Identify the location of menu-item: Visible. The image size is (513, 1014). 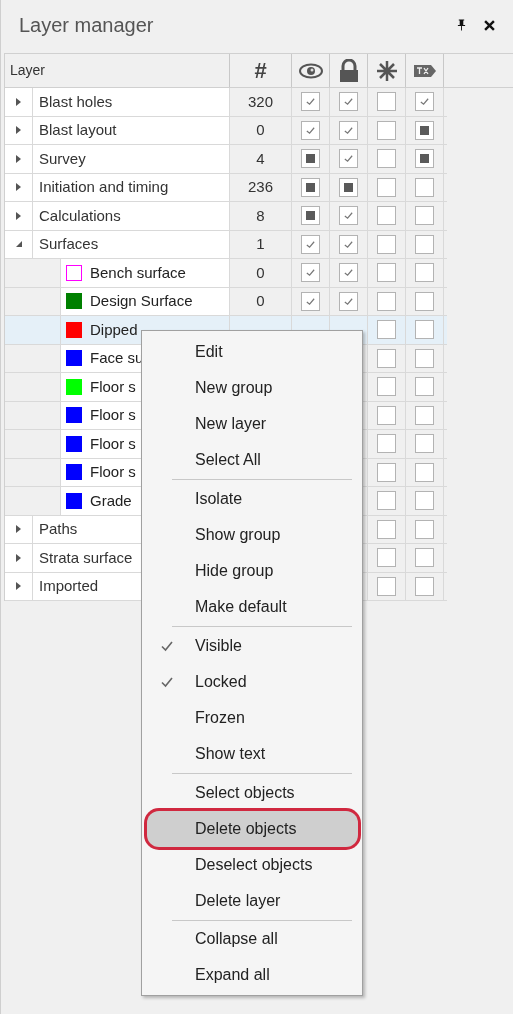
(252, 646).